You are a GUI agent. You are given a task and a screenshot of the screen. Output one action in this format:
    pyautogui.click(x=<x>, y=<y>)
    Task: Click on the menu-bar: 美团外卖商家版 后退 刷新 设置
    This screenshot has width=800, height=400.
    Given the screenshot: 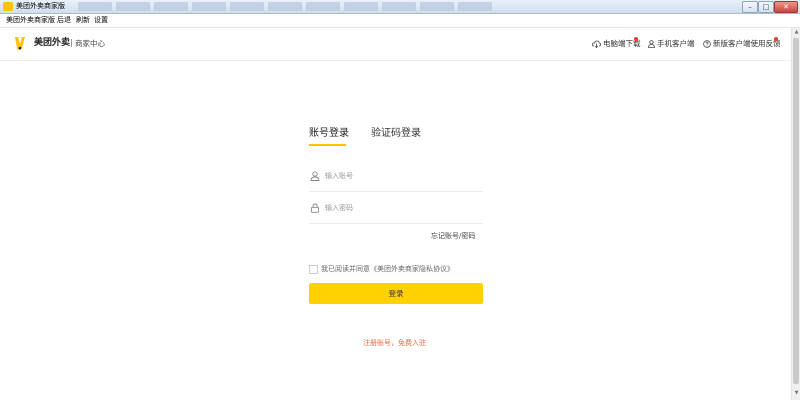 What is the action you would take?
    pyautogui.click(x=400, y=21)
    